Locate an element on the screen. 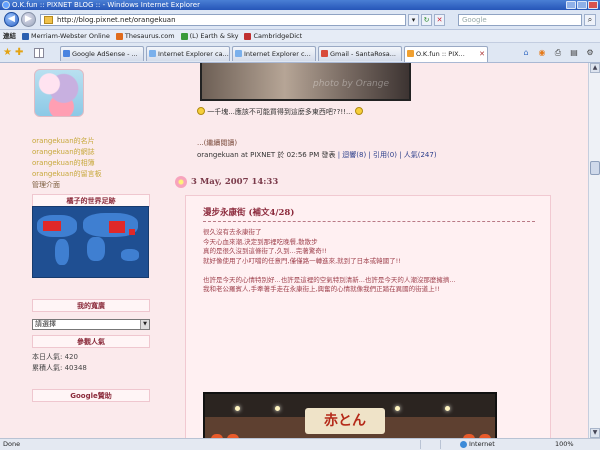  window-controls is located at coordinates (582, 5).